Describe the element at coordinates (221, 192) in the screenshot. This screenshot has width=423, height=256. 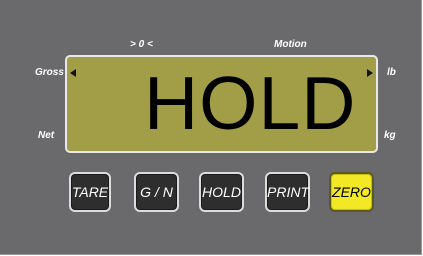
I see `hold-button: HOLD` at that location.